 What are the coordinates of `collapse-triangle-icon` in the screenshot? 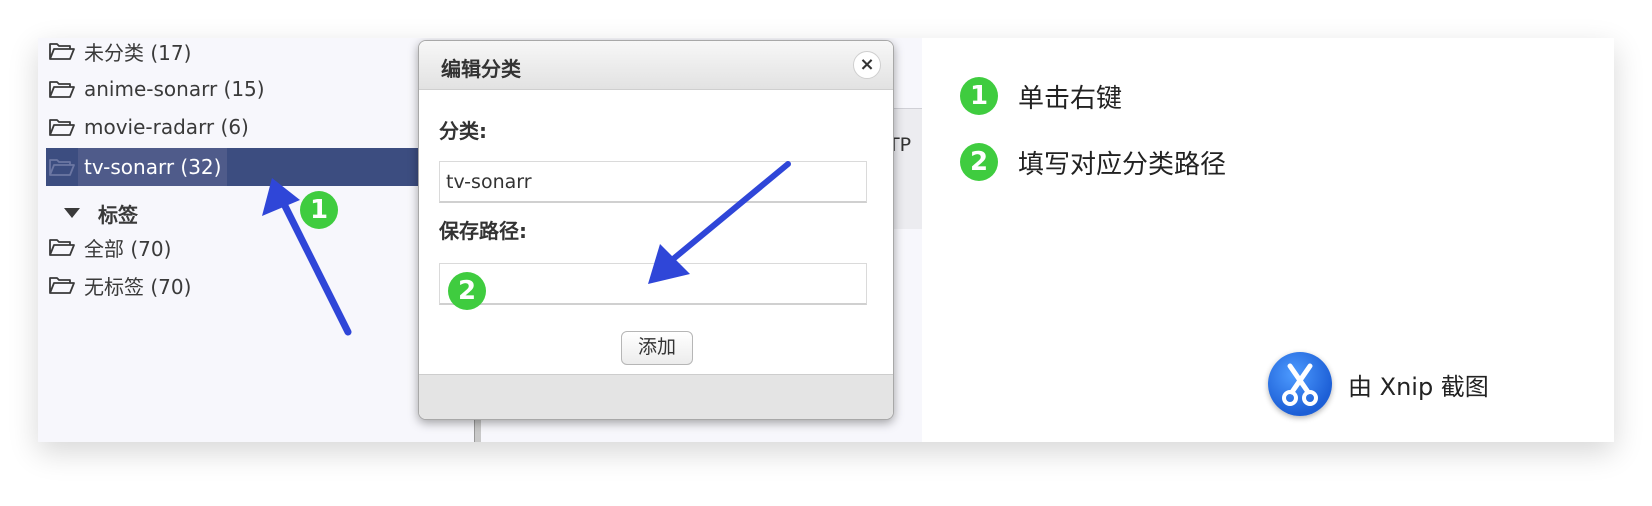 It's located at (72, 213).